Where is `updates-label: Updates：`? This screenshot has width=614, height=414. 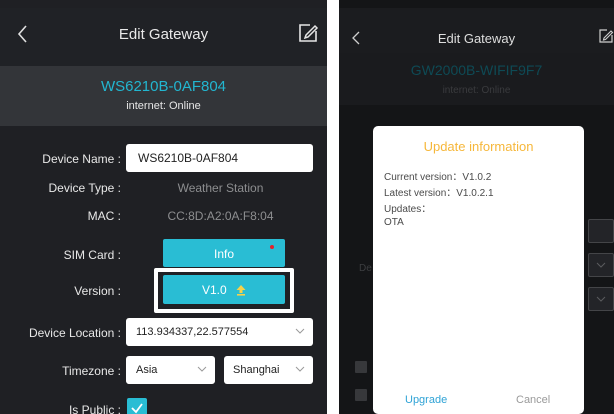
updates-label: Updates： is located at coordinates (408, 209).